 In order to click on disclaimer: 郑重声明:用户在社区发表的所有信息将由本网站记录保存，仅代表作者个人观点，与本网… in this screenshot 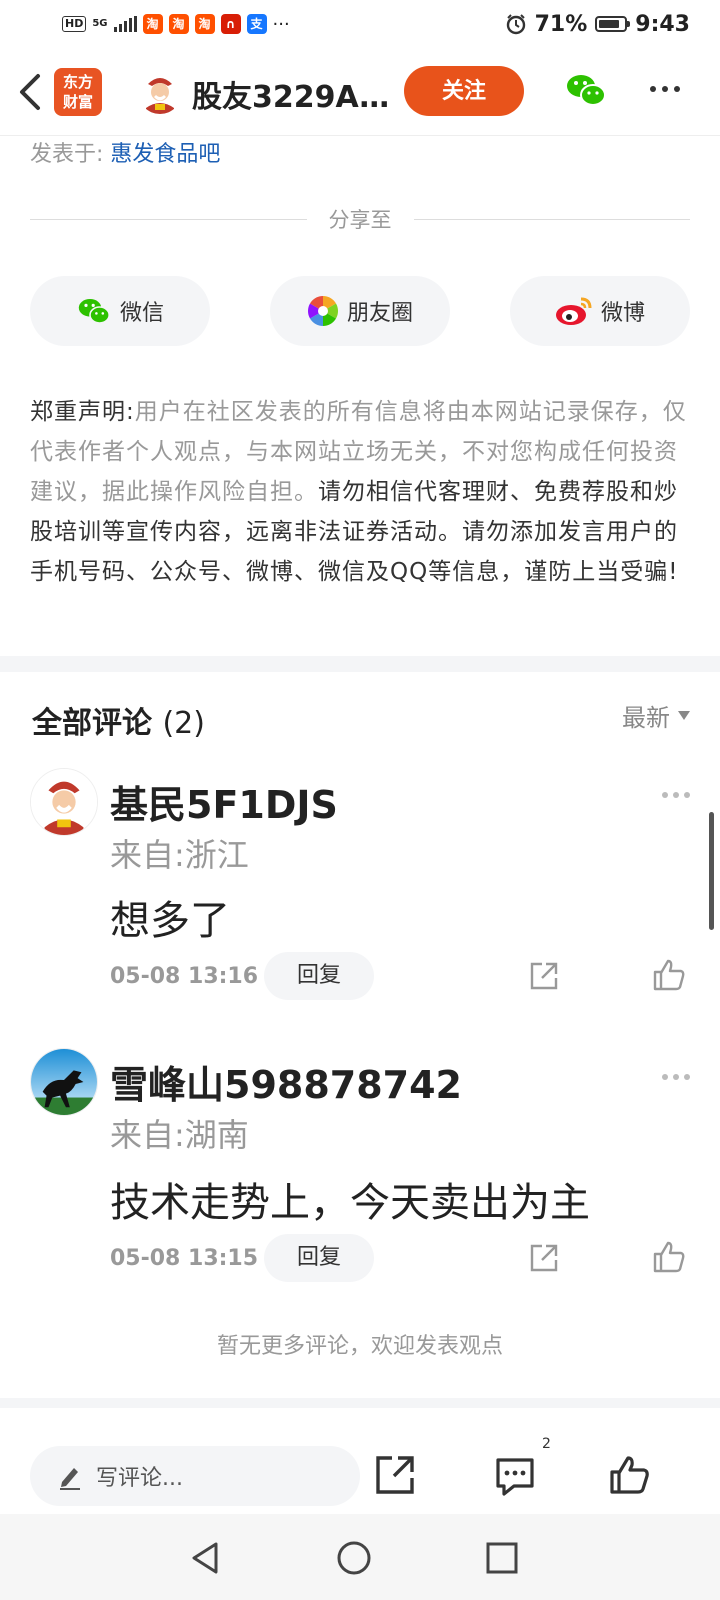, I will do `click(361, 492)`.